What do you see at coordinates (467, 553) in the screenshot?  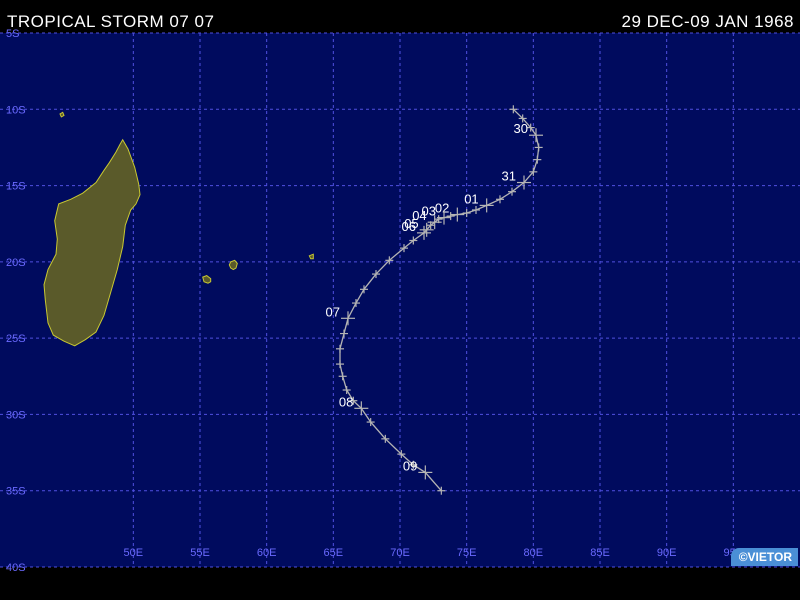 I see `lon-label: 75E` at bounding box center [467, 553].